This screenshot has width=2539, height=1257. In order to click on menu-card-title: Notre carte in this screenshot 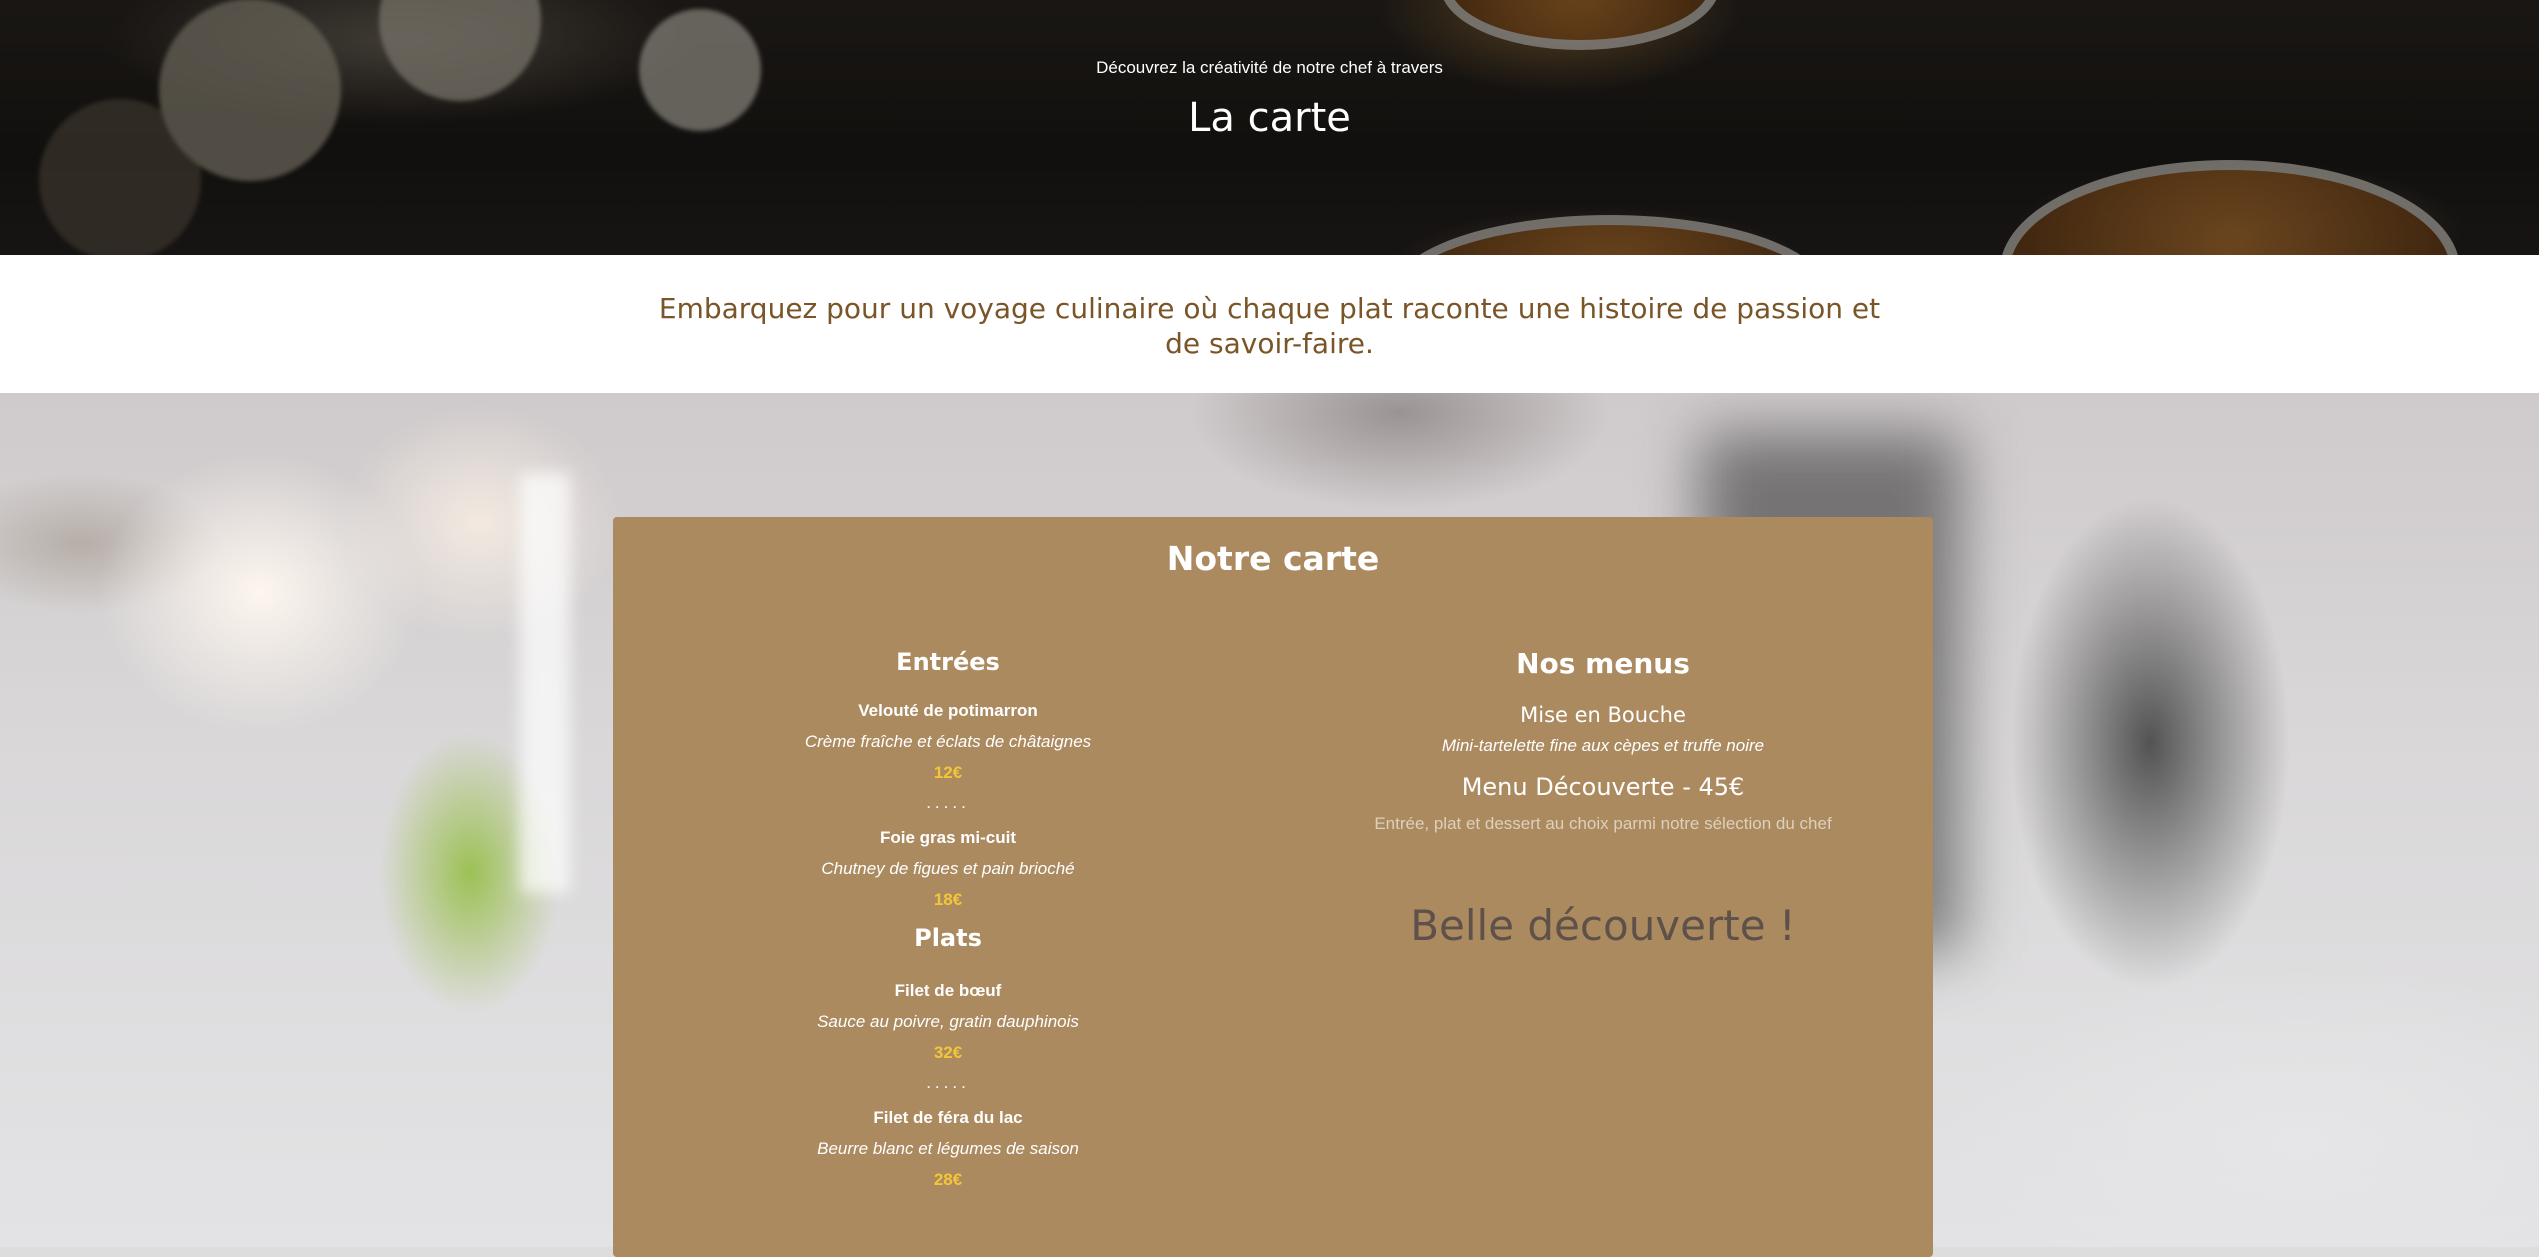, I will do `click(1273, 558)`.